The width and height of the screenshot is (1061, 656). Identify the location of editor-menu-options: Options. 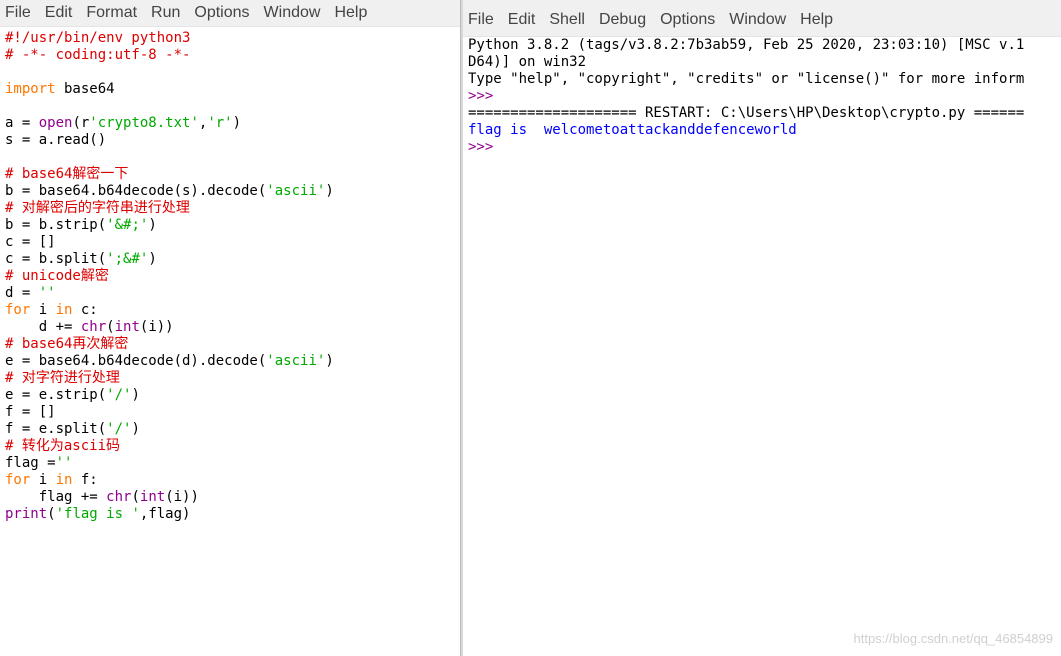
(221, 13).